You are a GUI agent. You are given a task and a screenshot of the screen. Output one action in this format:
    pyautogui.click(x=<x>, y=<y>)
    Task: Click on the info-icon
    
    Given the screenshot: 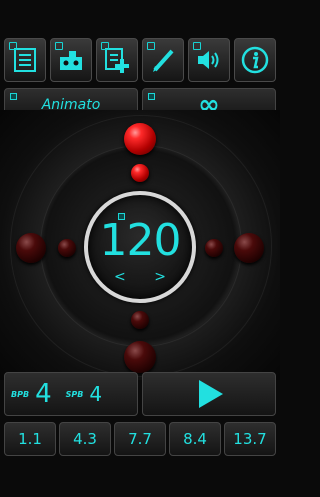 What is the action you would take?
    pyautogui.click(x=255, y=60)
    